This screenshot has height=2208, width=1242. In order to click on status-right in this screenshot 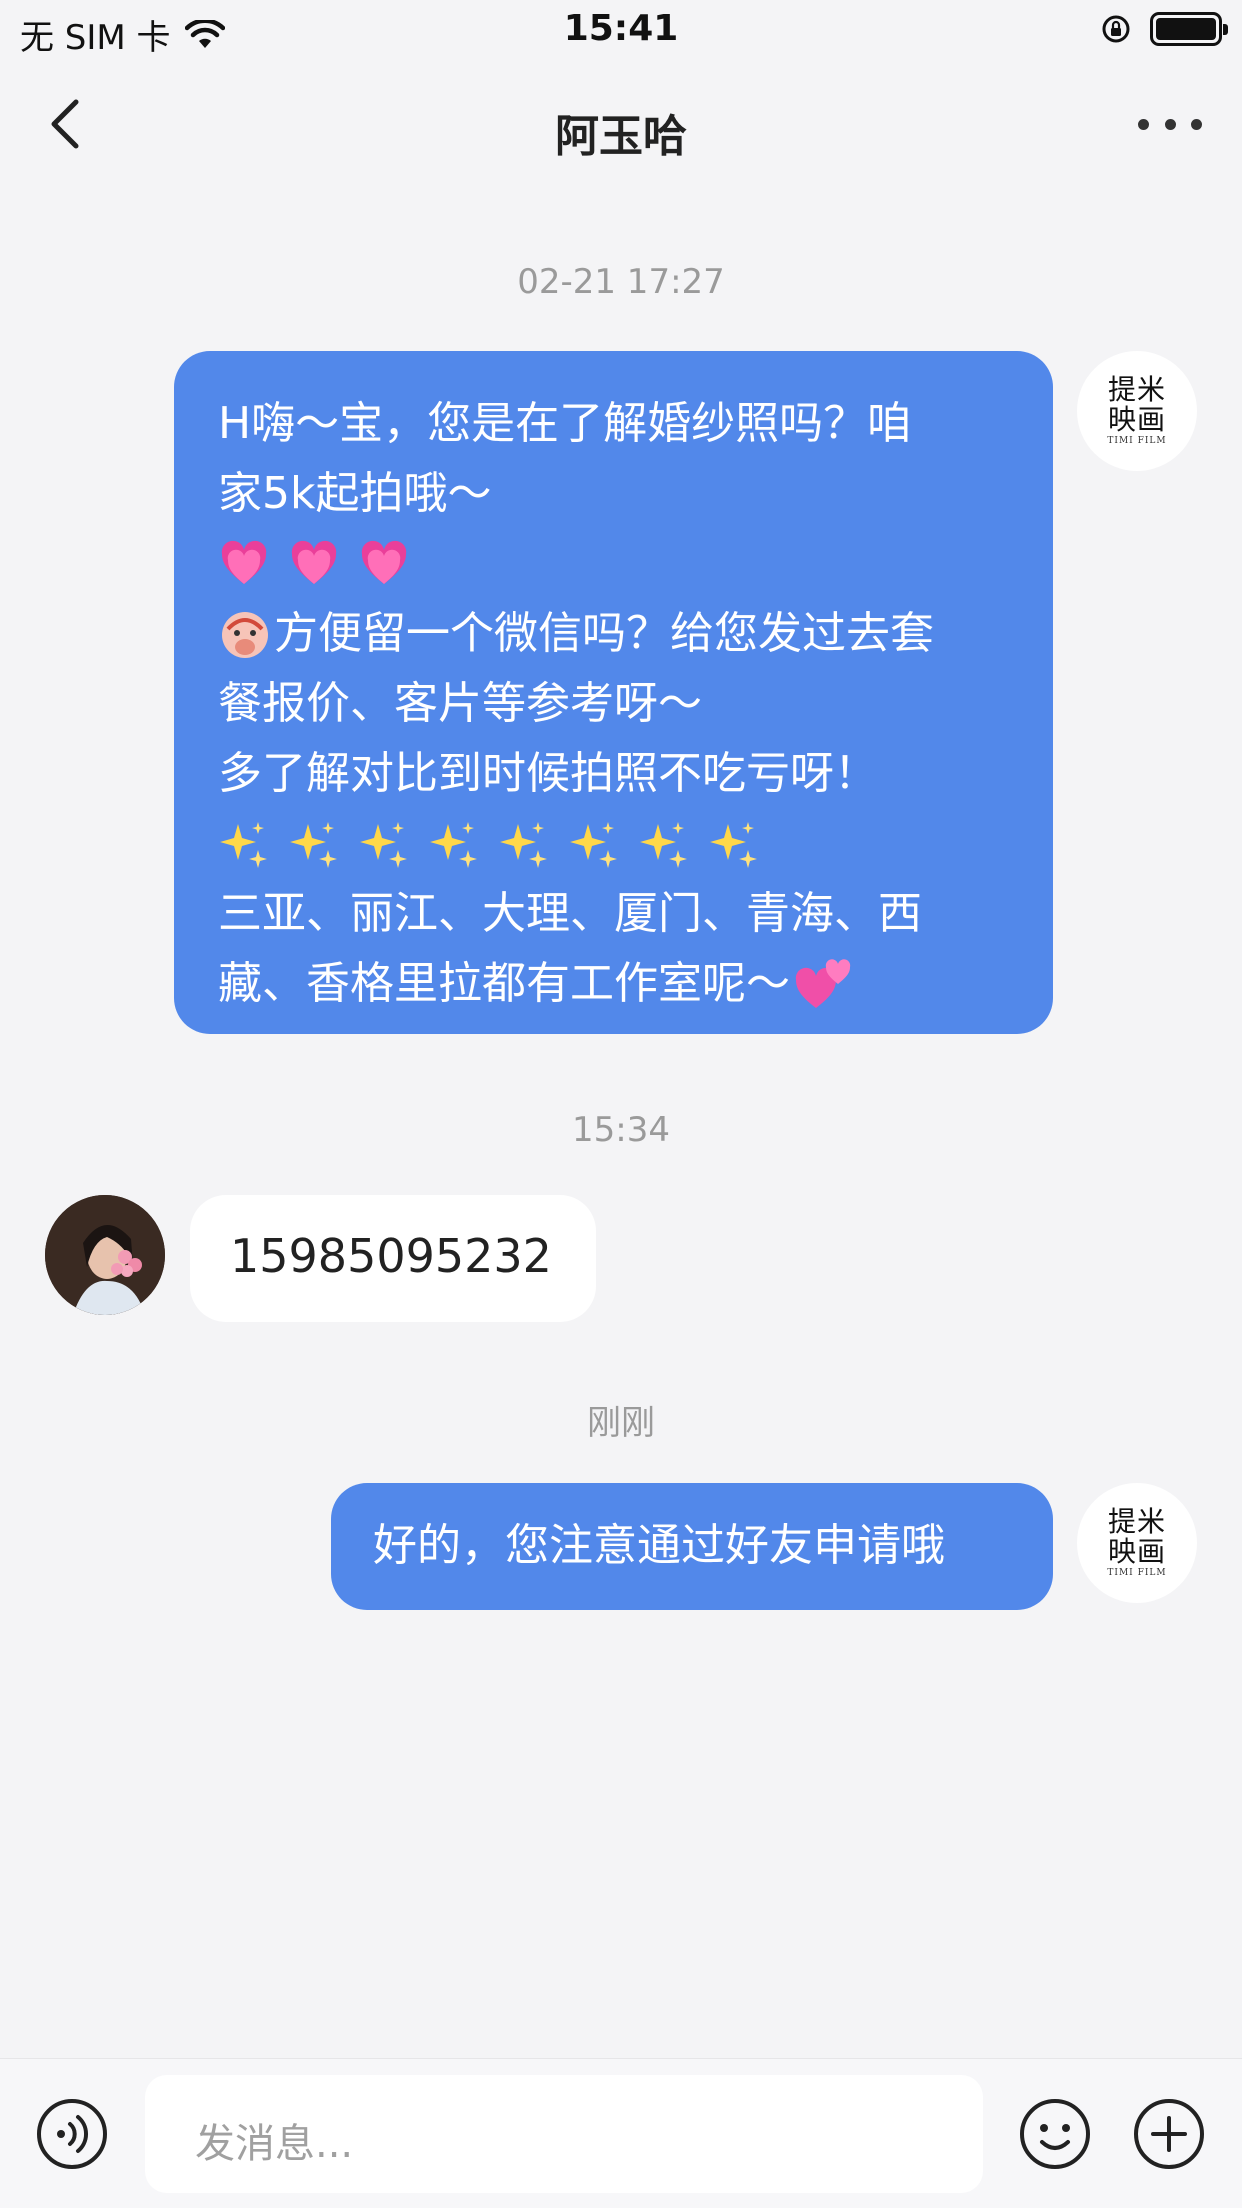, I will do `click(1164, 29)`.